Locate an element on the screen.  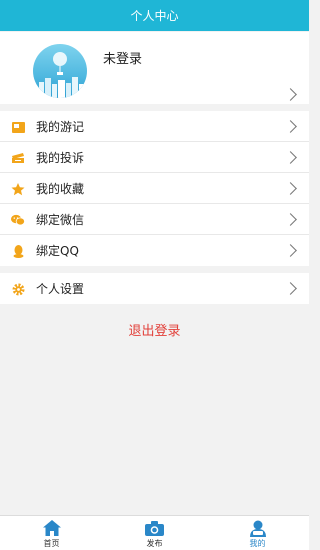
menu-item-label: 我的游记 is located at coordinates (60, 126).